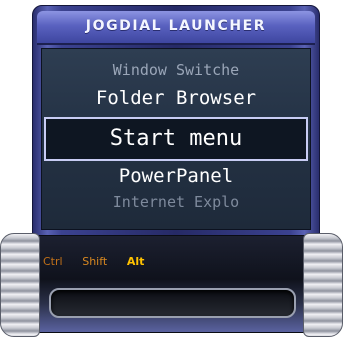  What do you see at coordinates (323, 285) in the screenshot?
I see `jog-dial-right-icon` at bounding box center [323, 285].